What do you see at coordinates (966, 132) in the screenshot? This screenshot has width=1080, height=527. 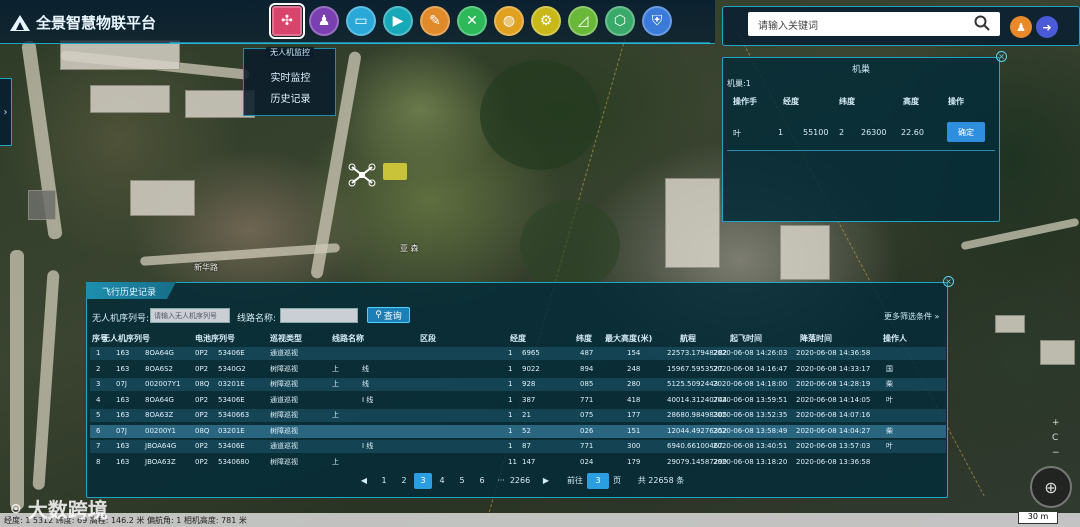 I see `confirm-button: 确定` at bounding box center [966, 132].